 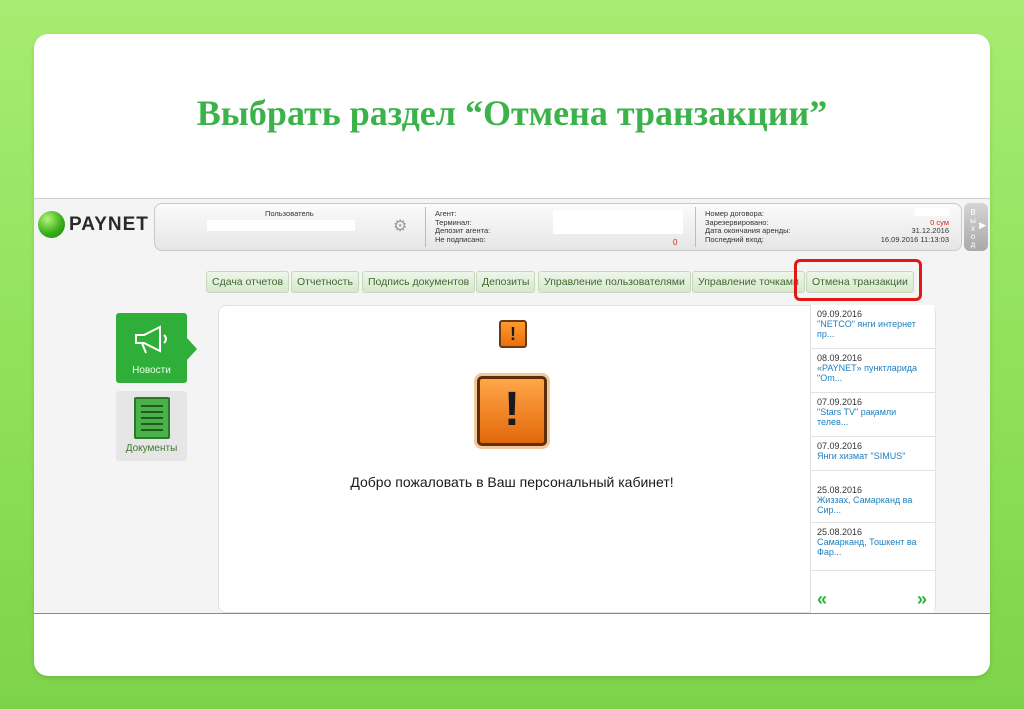 What do you see at coordinates (904, 227) in the screenshot?
I see `contract-info-values: 0 сум 31.12.2016 16.09.2016 11:13:03` at bounding box center [904, 227].